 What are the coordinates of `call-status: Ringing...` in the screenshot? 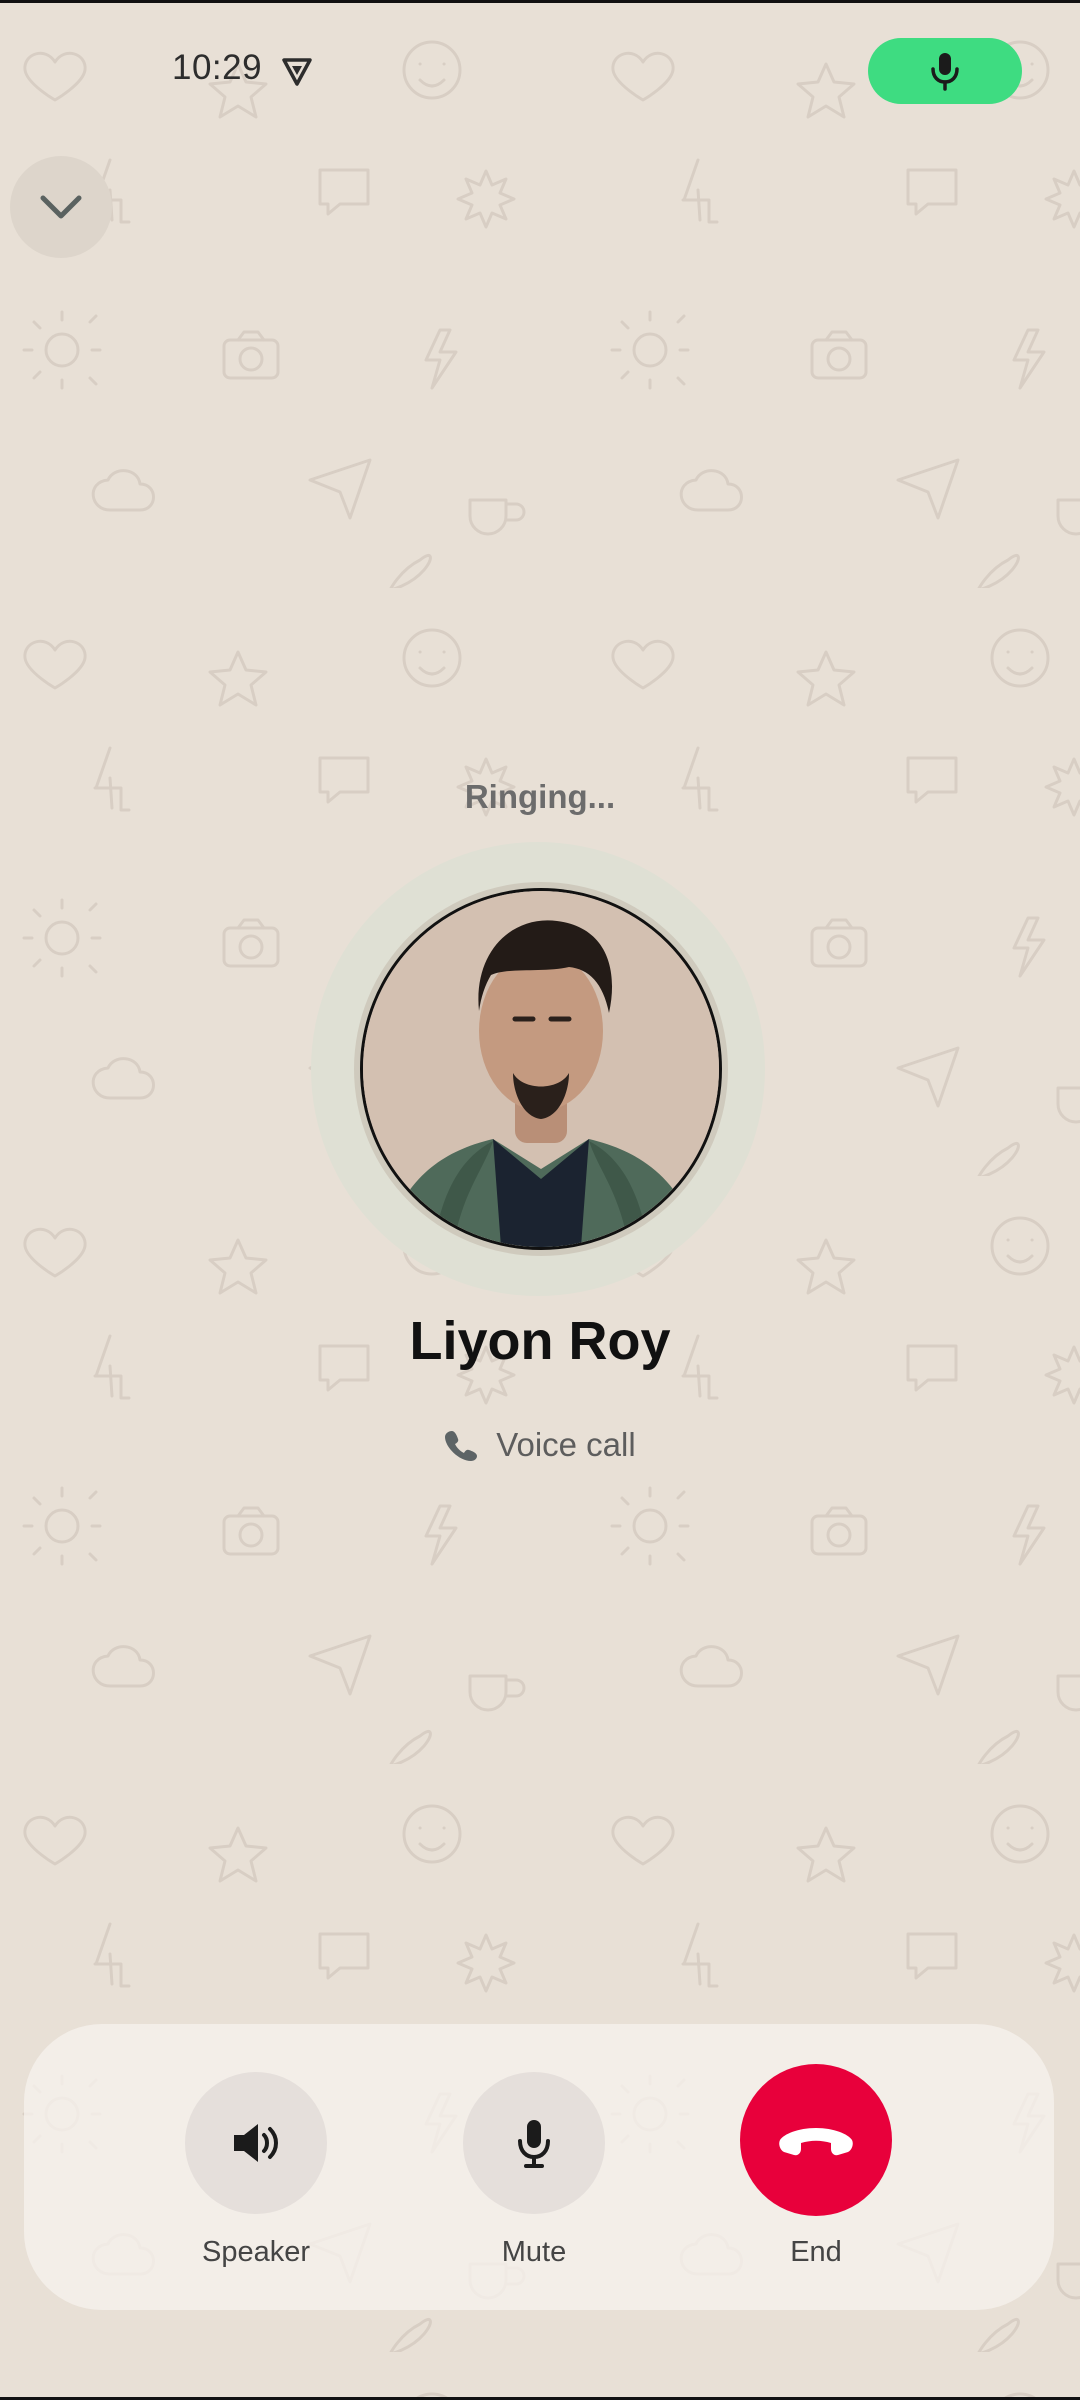 It's located at (540, 796).